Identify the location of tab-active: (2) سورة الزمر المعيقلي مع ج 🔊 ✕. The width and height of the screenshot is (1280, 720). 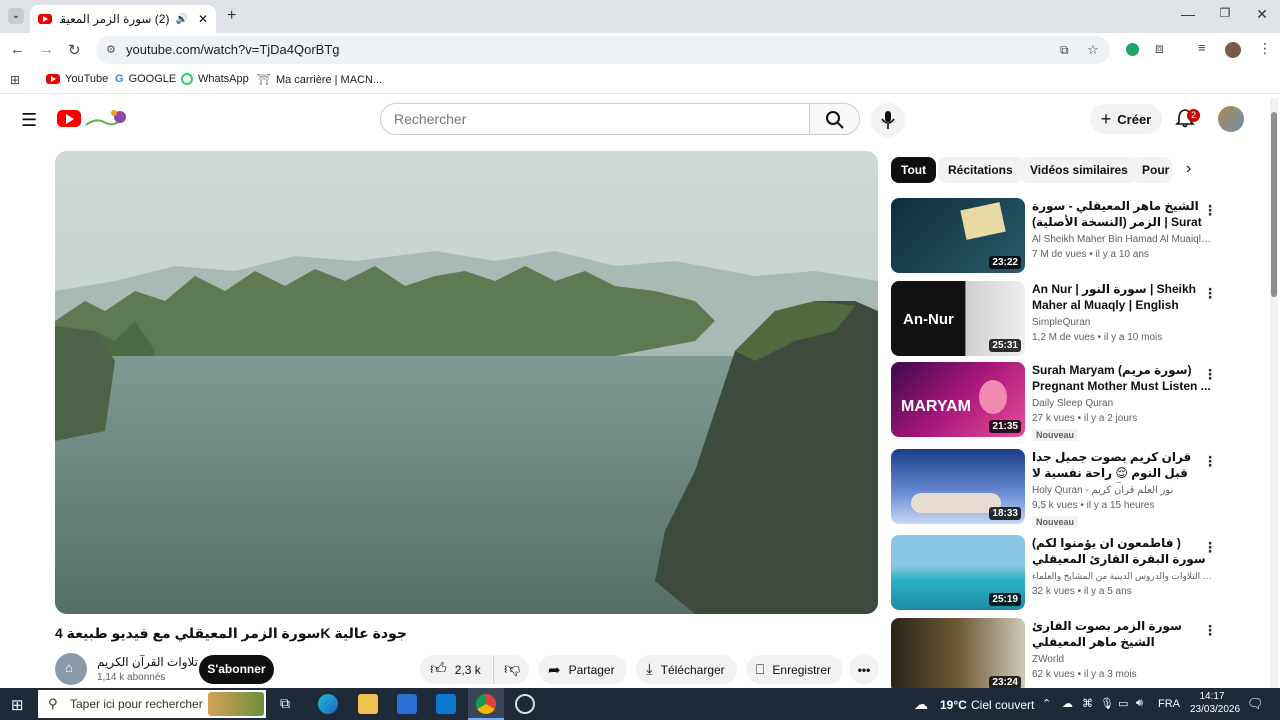
(123, 19).